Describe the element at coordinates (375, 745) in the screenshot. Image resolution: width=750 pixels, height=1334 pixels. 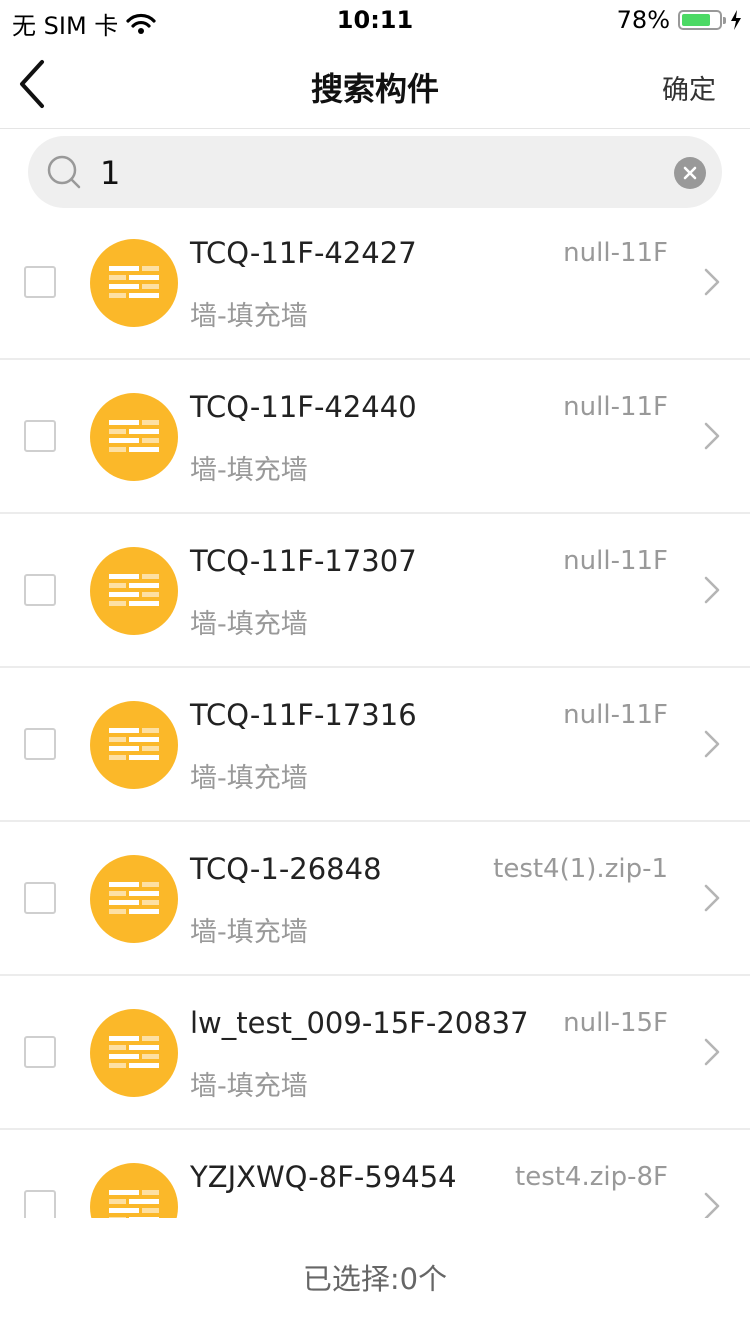
I see `list-item: TCQ-11F-17316 墙-填充墙 null-11F` at that location.